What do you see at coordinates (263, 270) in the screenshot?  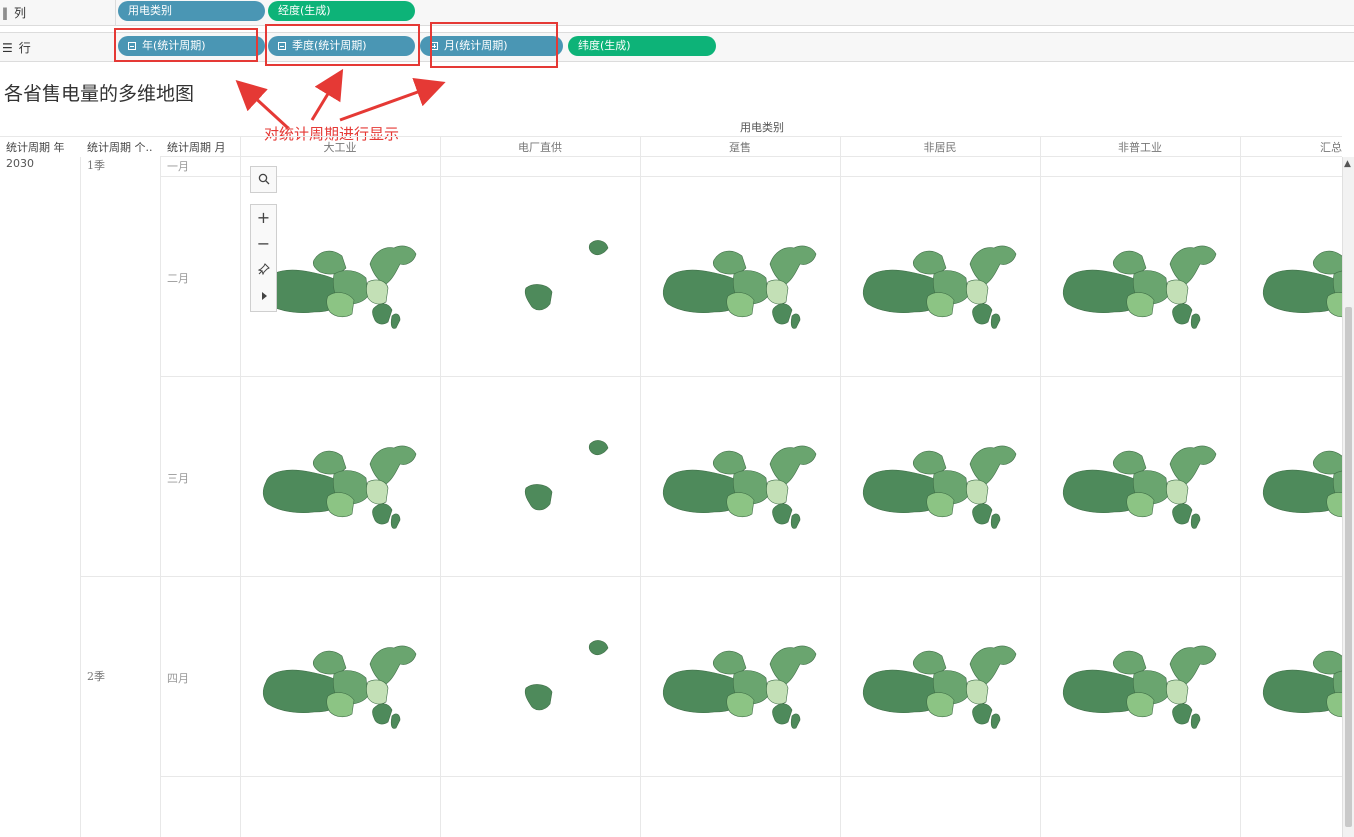 I see `pin-icon` at bounding box center [263, 270].